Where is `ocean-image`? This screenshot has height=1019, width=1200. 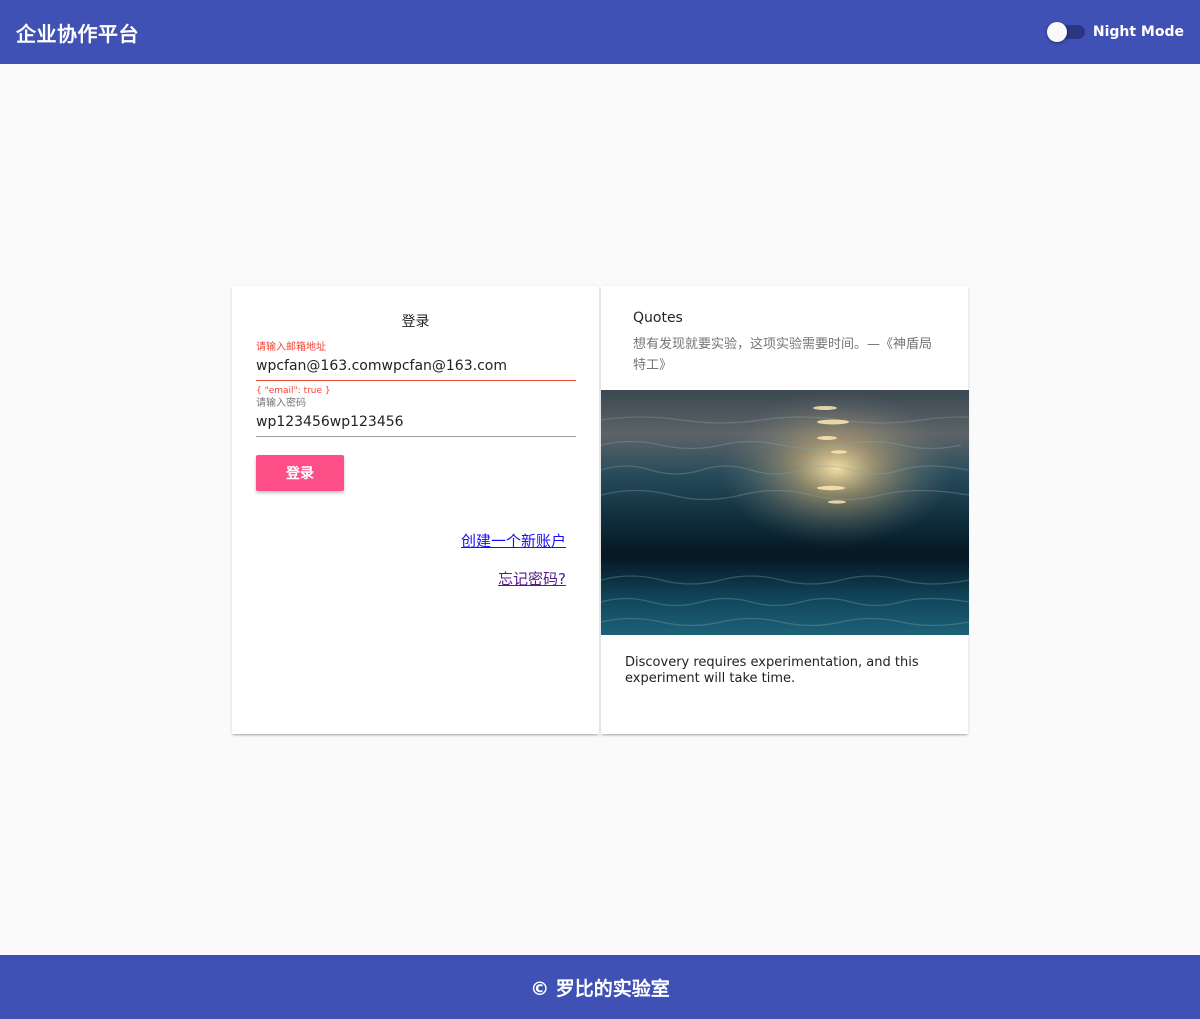
ocean-image is located at coordinates (785, 512).